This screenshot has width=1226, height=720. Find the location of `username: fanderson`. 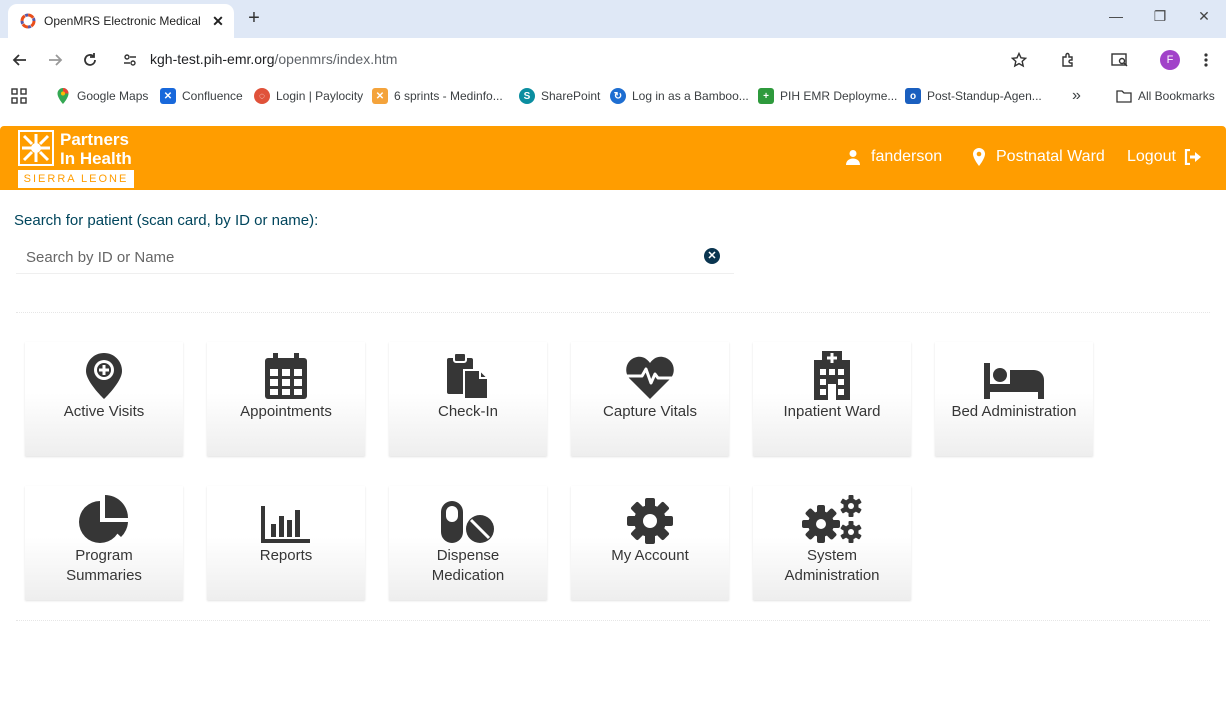

username: fanderson is located at coordinates (907, 156).